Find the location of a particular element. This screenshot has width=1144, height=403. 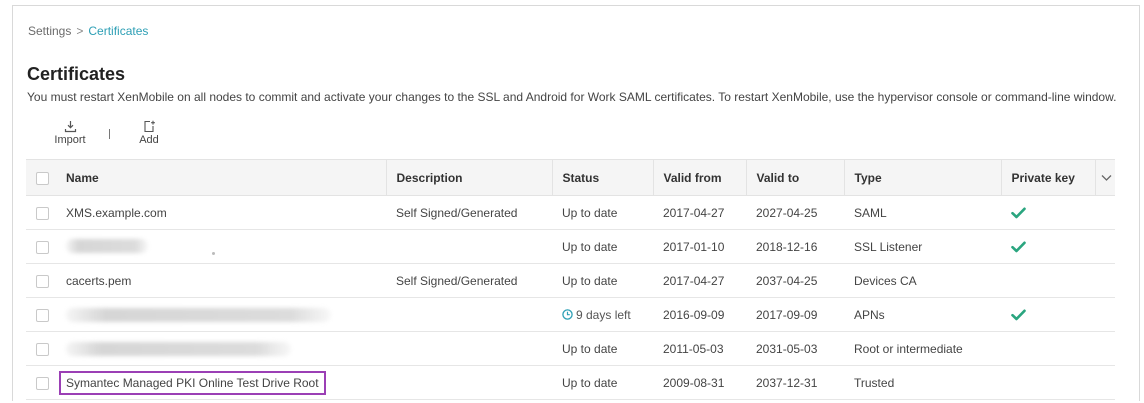

redacted-dot is located at coordinates (213, 253).